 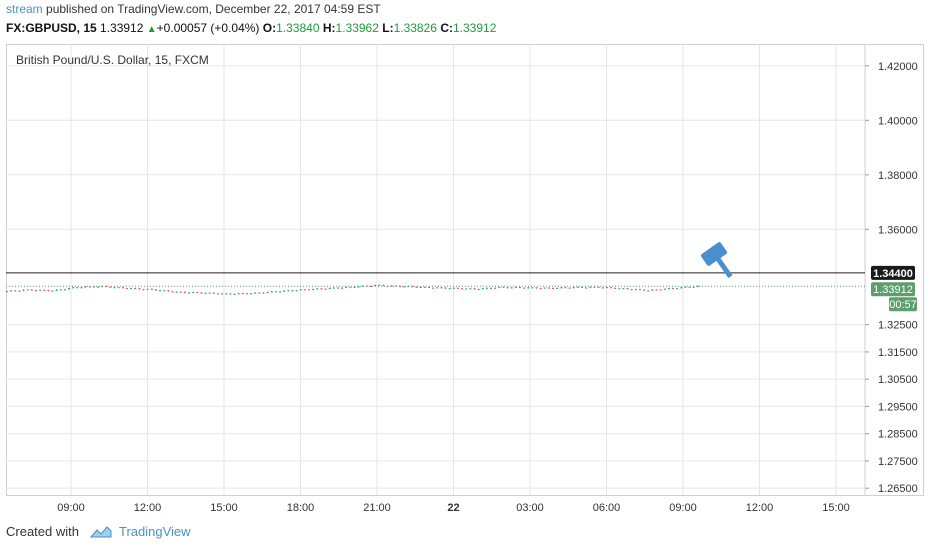 I want to click on high-value: 1.33962, so click(x=357, y=28).